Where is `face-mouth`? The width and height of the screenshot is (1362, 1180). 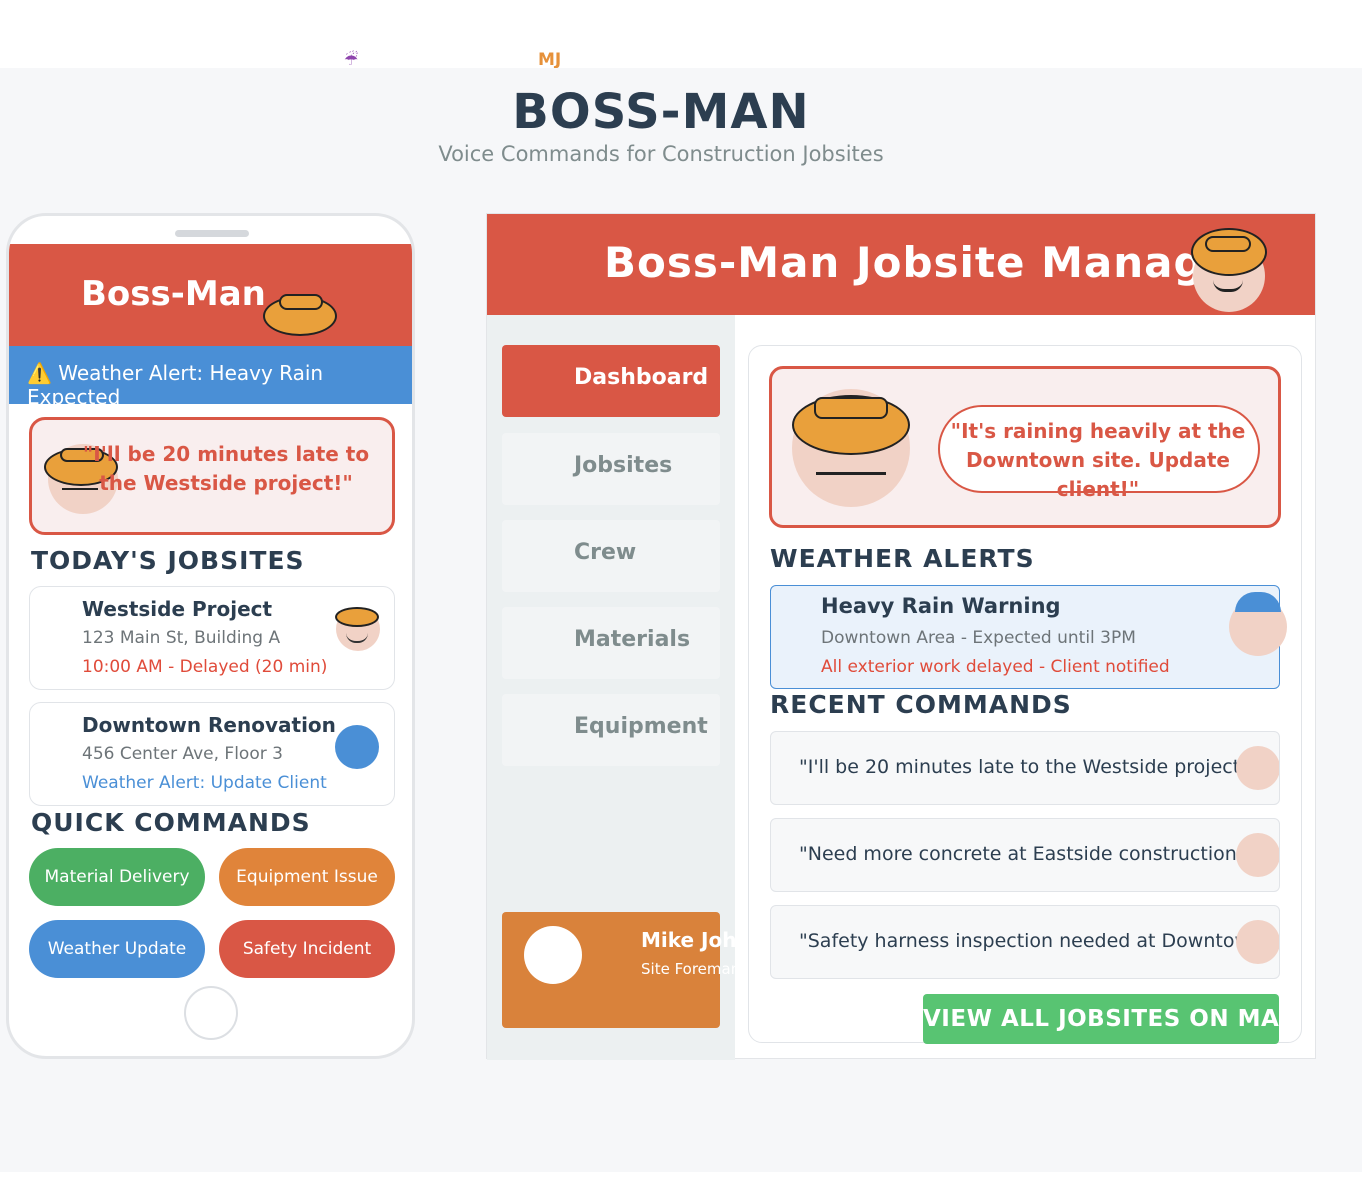 face-mouth is located at coordinates (851, 467).